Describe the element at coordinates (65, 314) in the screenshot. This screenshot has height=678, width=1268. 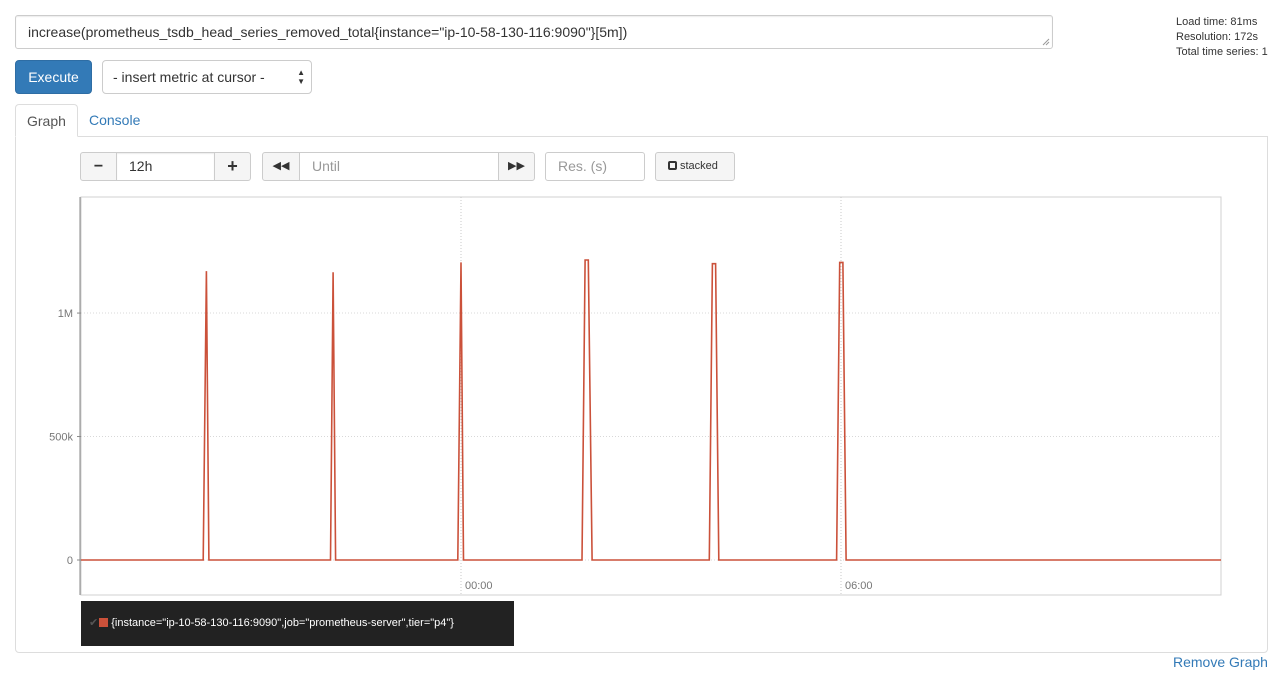
I see `y-tick-label: 1M` at that location.